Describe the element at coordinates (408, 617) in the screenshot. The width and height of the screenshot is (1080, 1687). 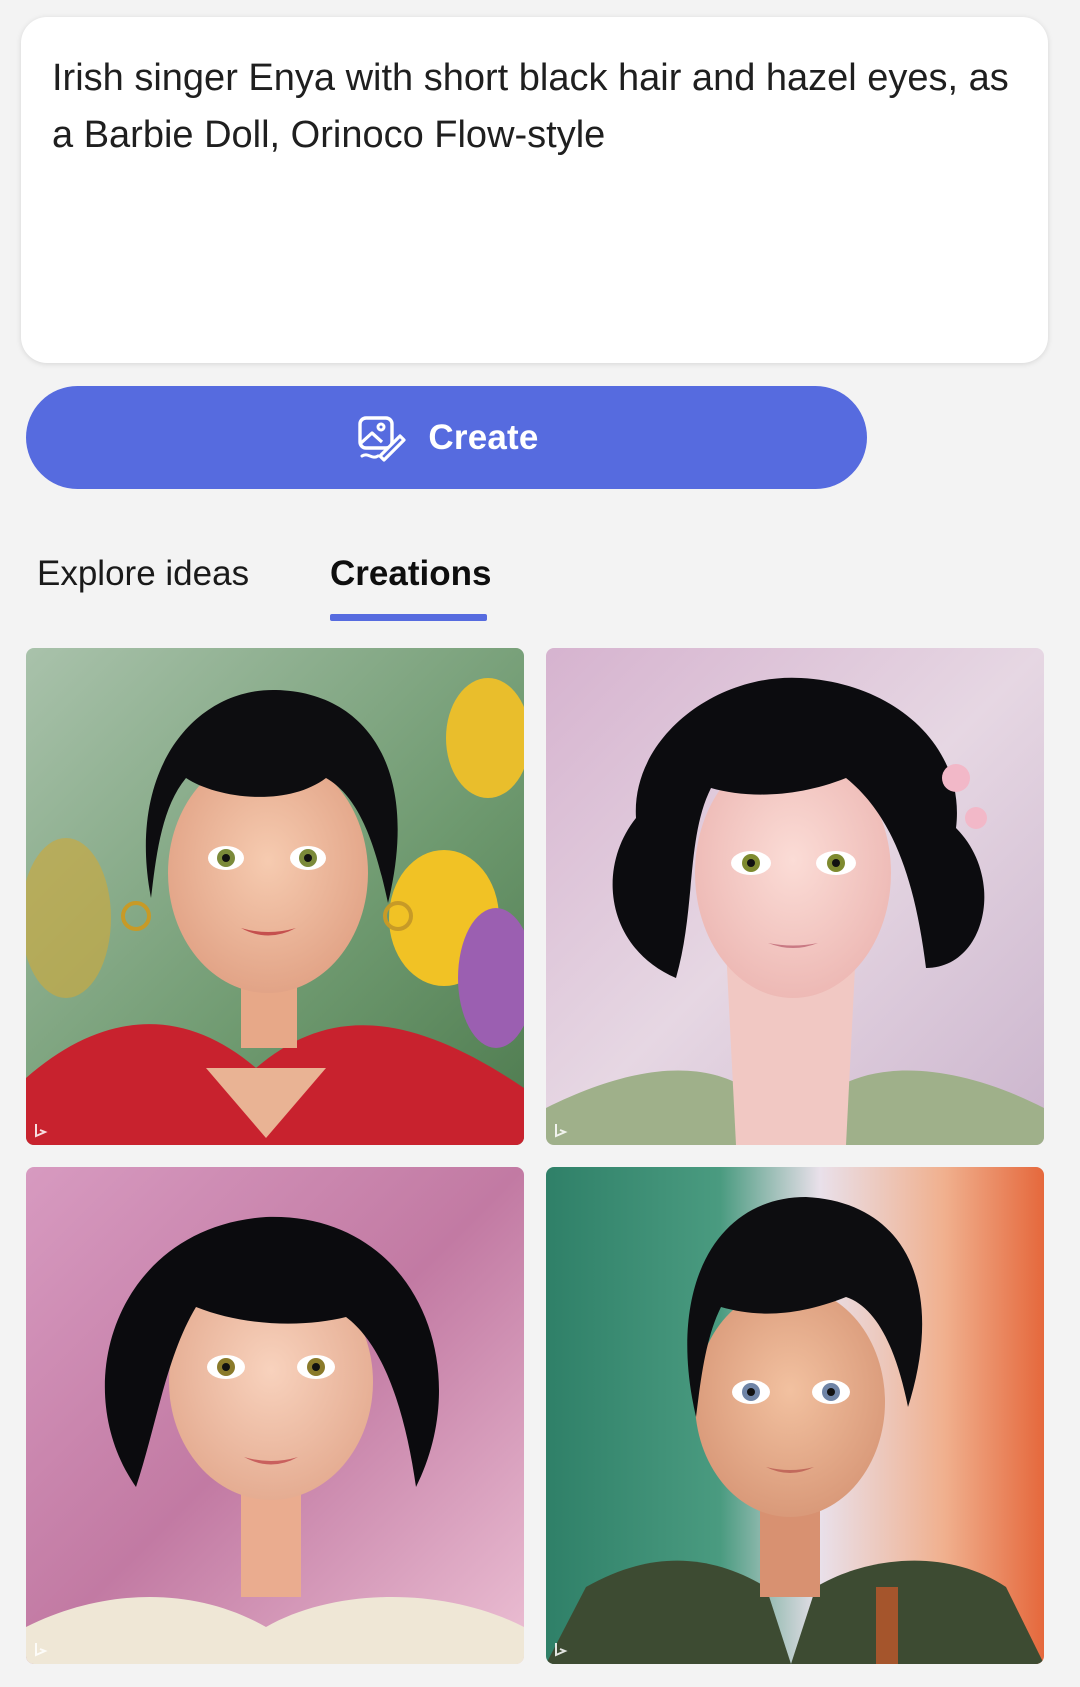
I see `active-tab-indicator` at that location.